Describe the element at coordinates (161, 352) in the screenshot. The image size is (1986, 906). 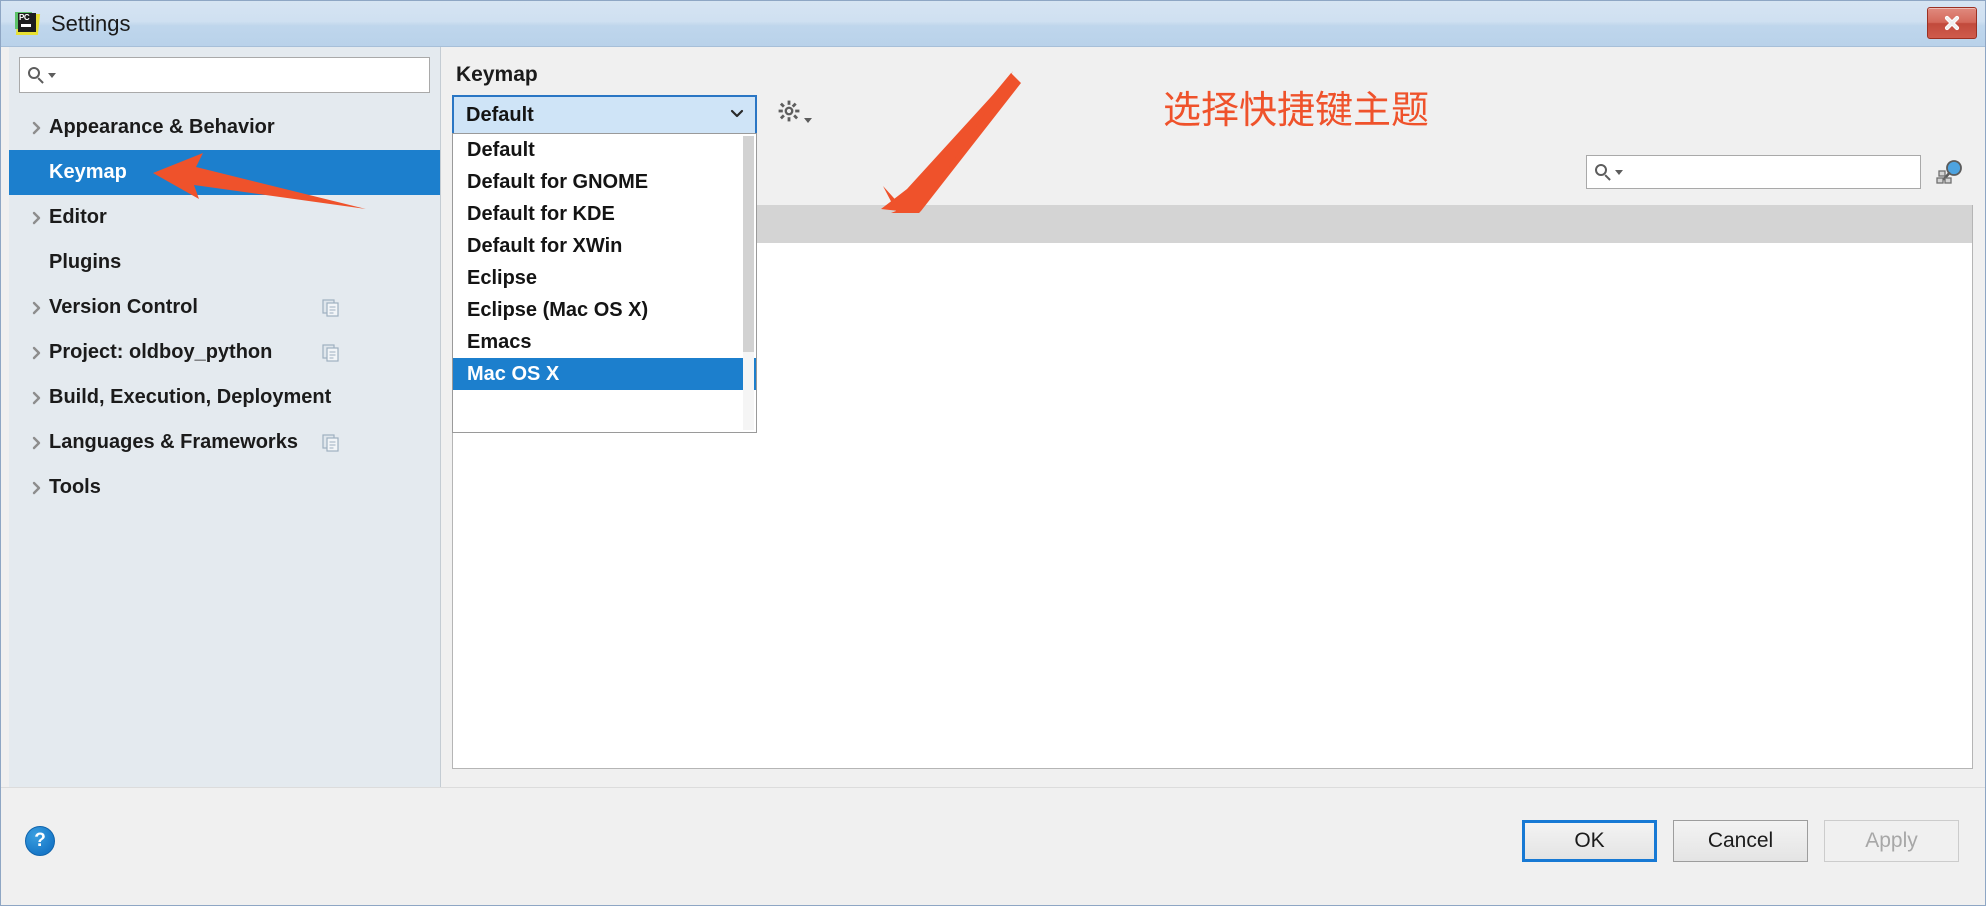
I see `sidebar-item-label: Project: oldboy_python` at that location.